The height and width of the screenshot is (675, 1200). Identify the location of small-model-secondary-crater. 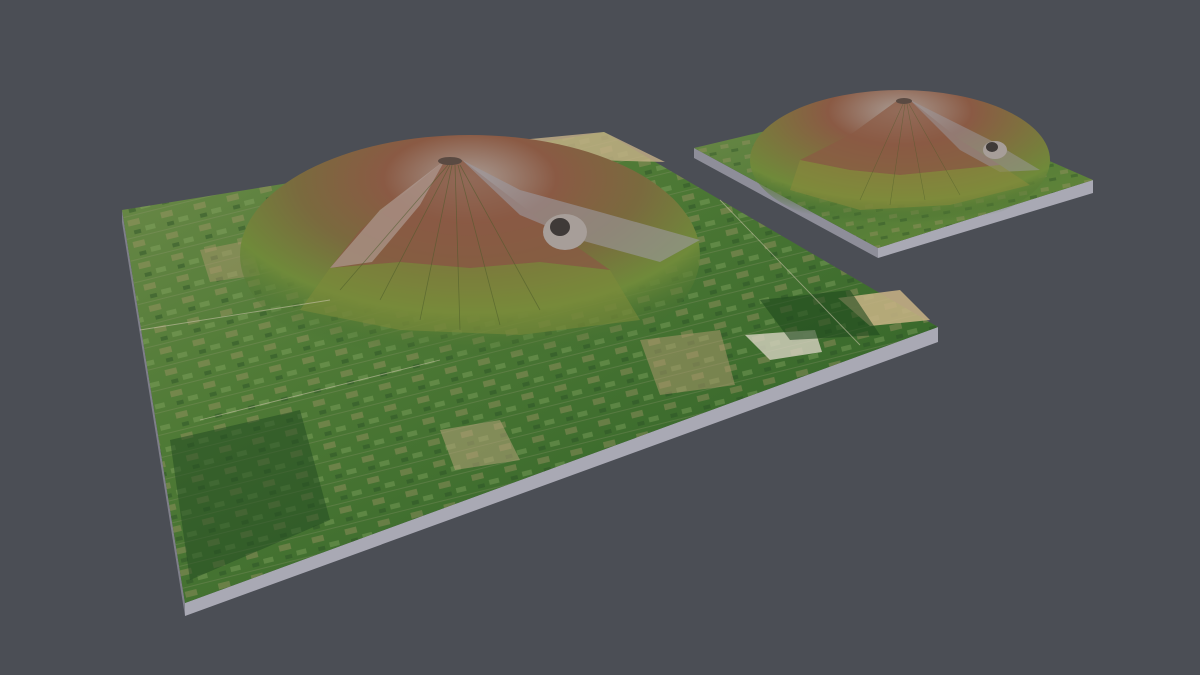
(992, 147).